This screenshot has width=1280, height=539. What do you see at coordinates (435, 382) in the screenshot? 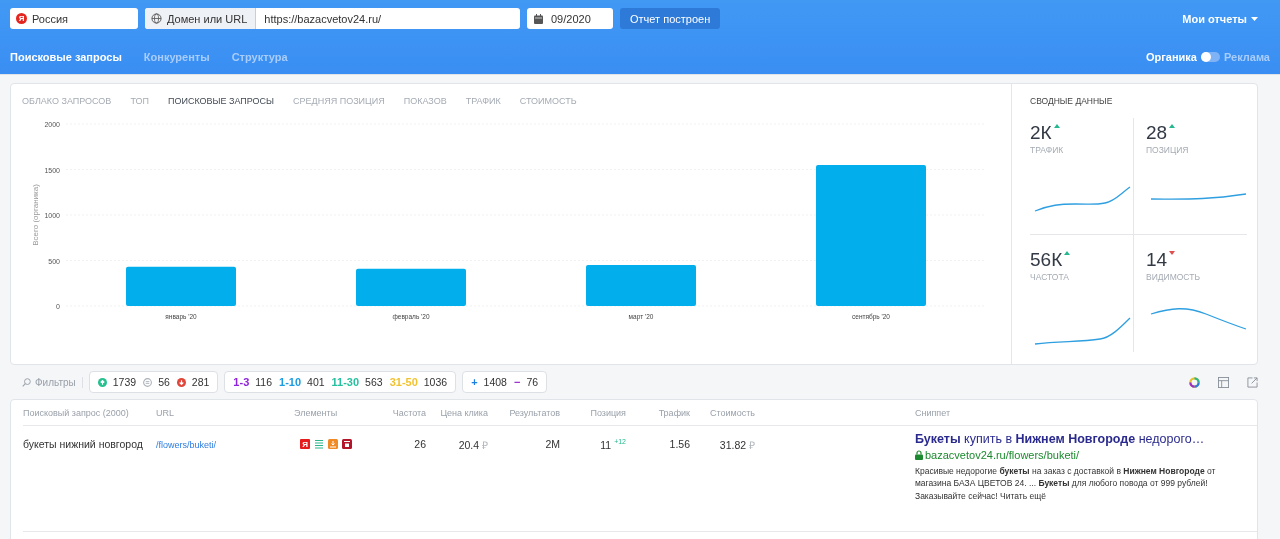
I see `filter-count: 1036` at bounding box center [435, 382].